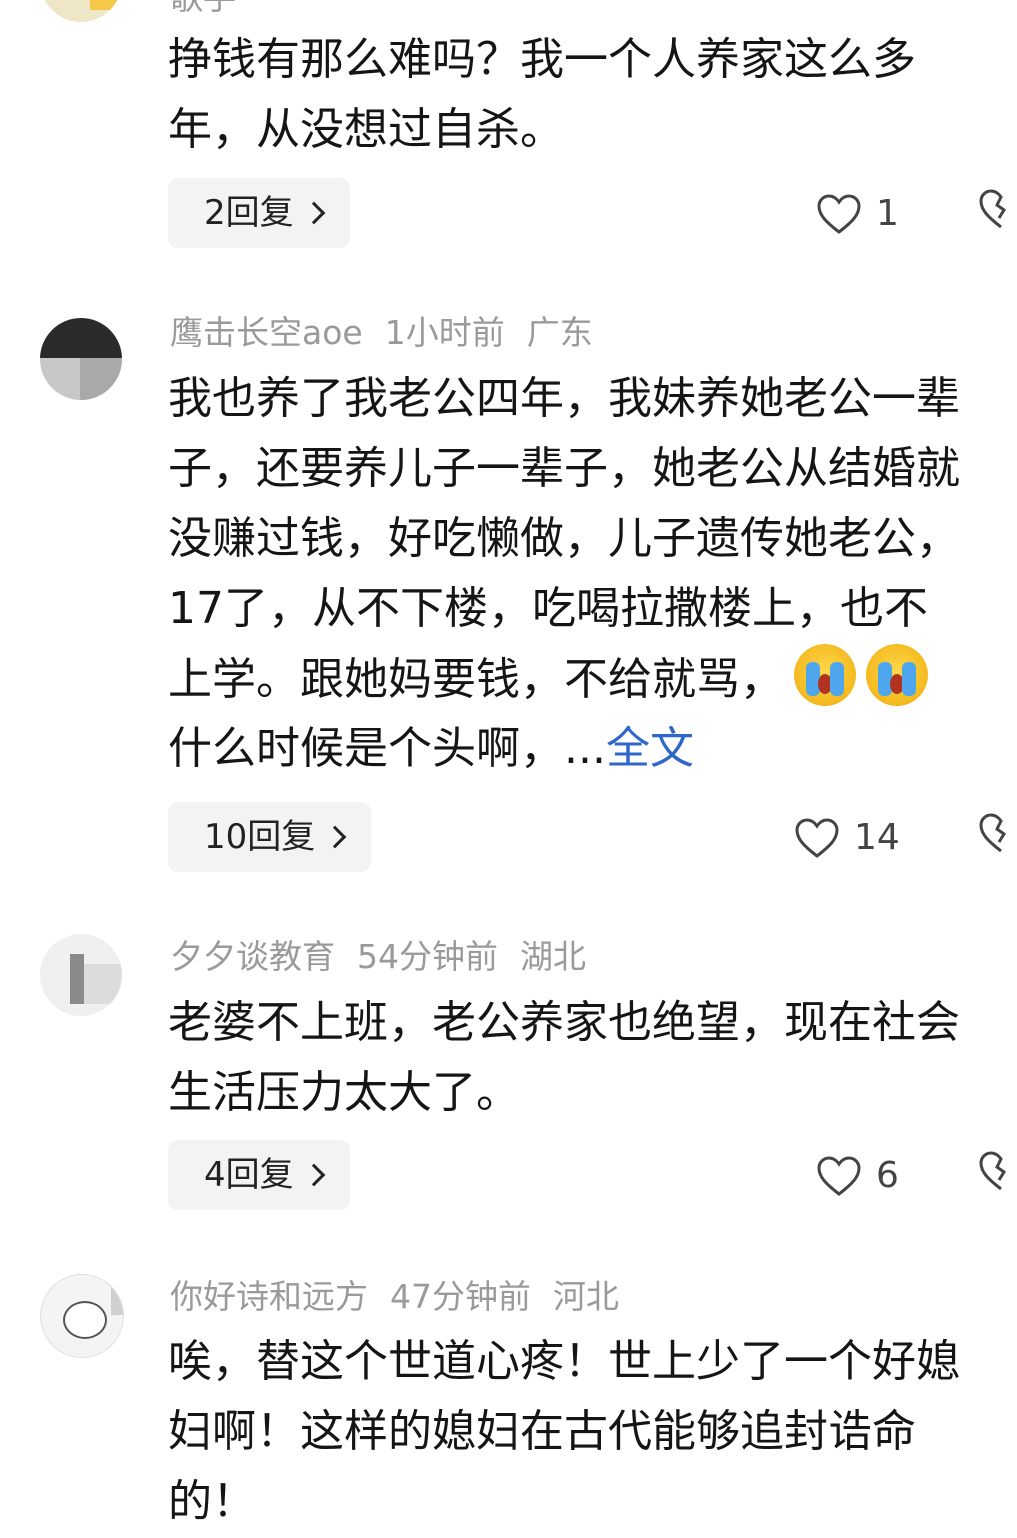 The image size is (1017, 1538). Describe the element at coordinates (564, 398) in the screenshot. I see `comment-line: 我也养了我老公四年，我妹养她老公一辈` at that location.